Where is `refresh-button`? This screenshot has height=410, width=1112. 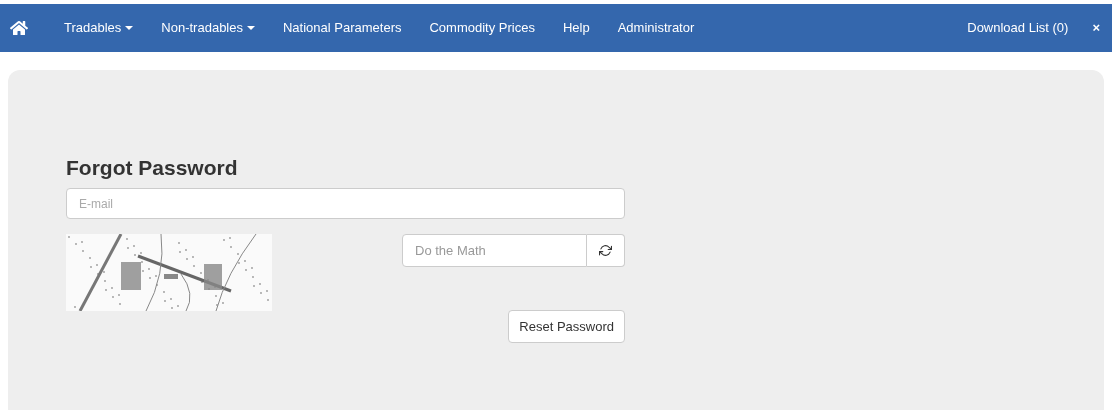
refresh-button is located at coordinates (606, 250).